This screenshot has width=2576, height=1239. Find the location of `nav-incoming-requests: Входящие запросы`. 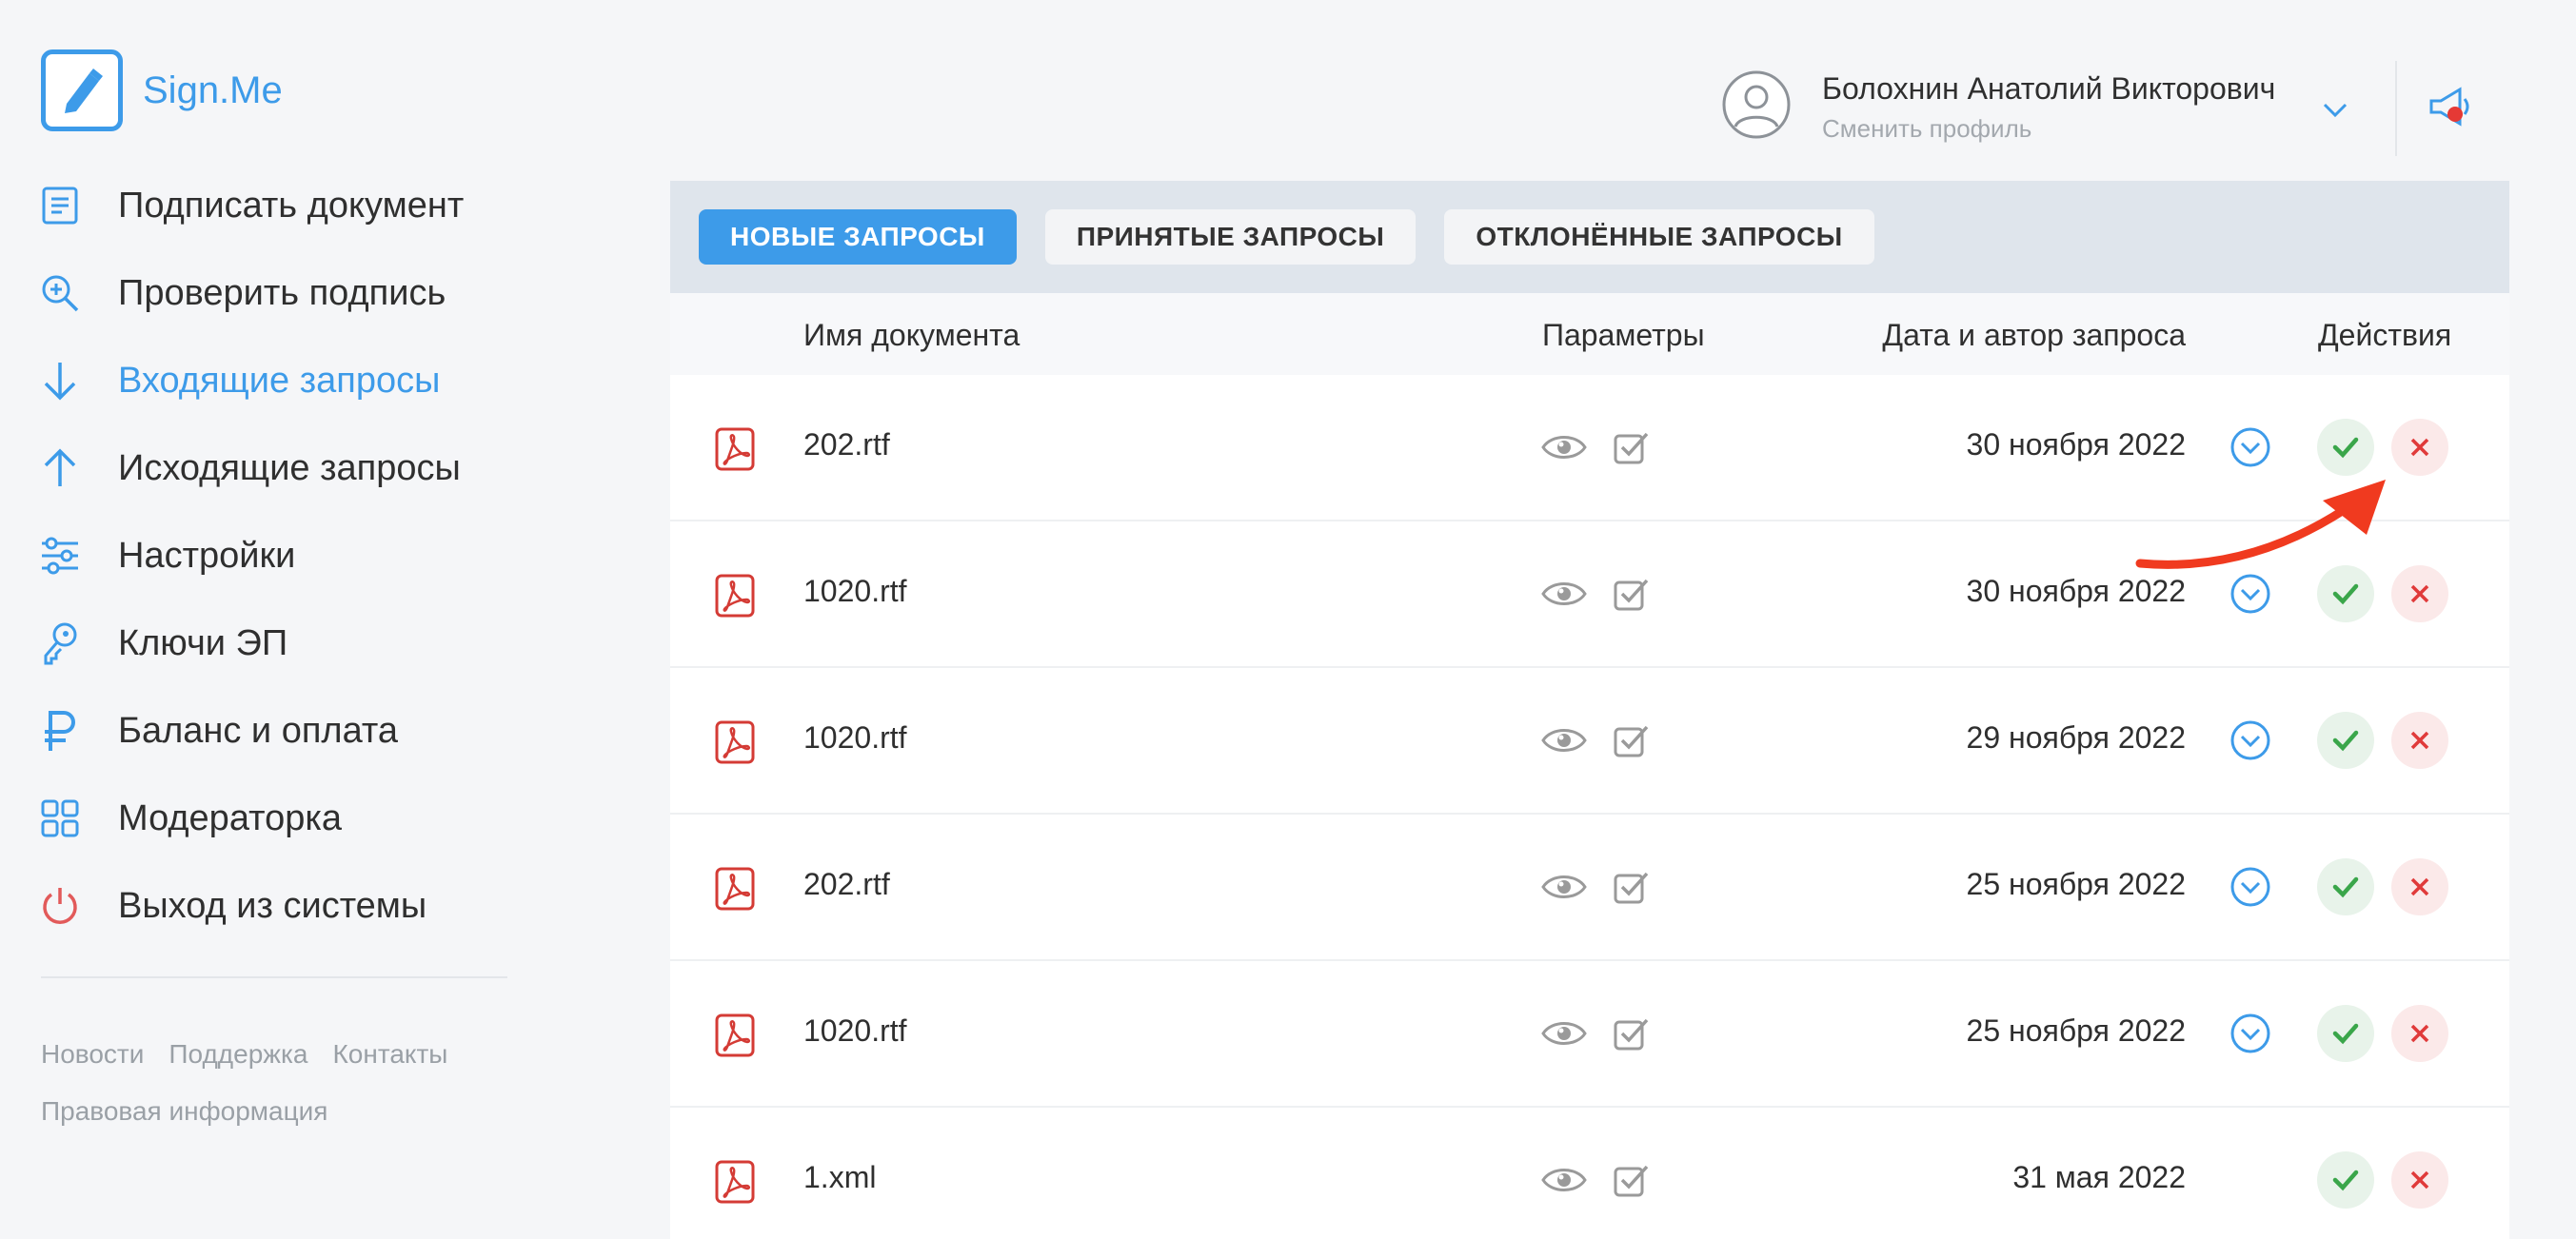

nav-incoming-requests: Входящие запросы is located at coordinates (276, 381).